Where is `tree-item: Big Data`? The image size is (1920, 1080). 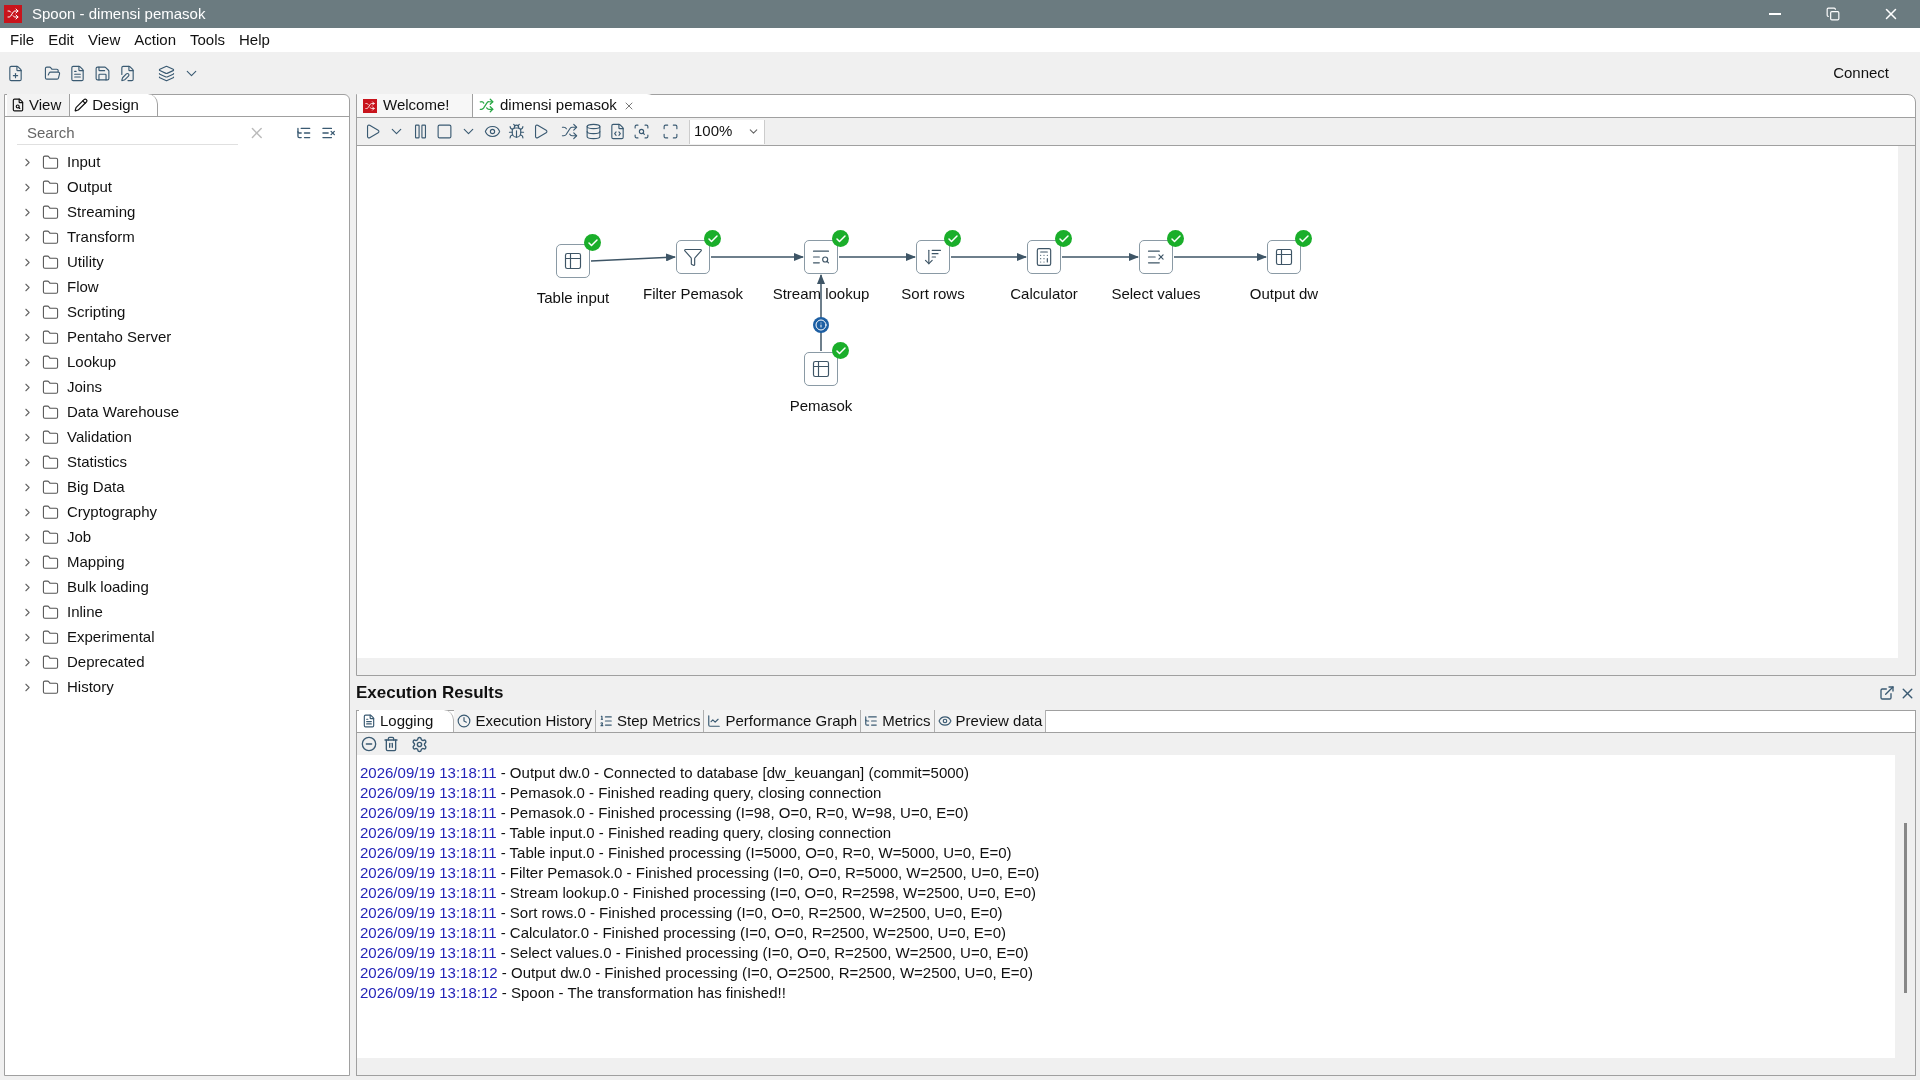 tree-item: Big Data is located at coordinates (177, 487).